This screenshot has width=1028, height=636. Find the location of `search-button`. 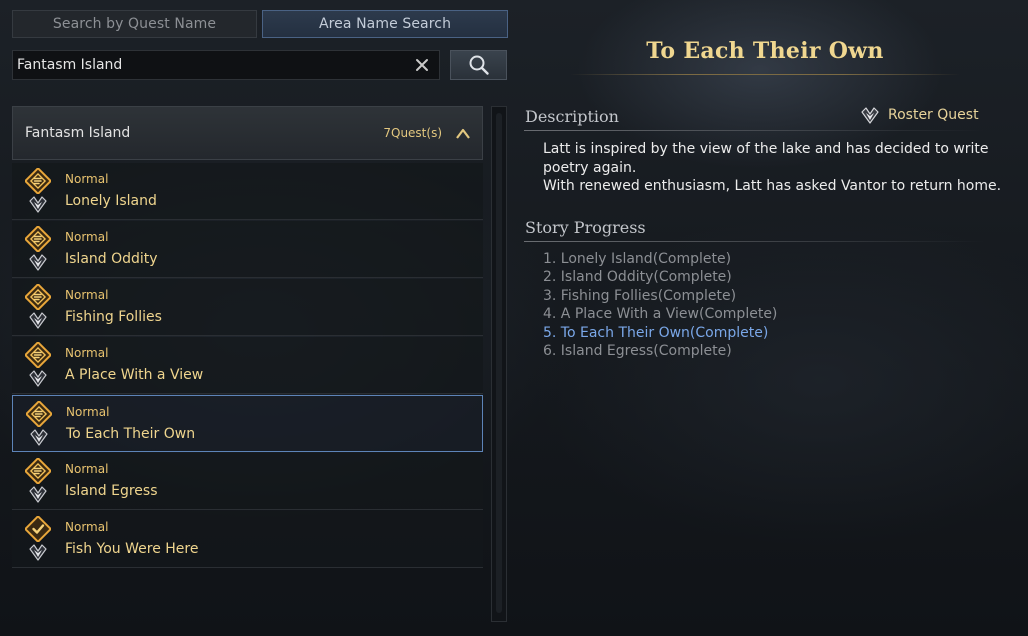

search-button is located at coordinates (478, 65).